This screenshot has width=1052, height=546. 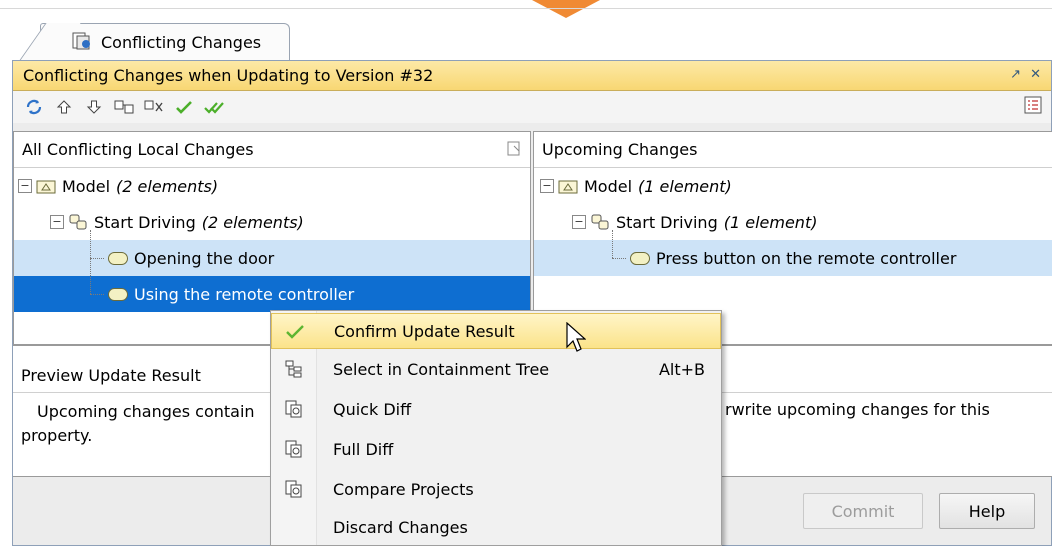 What do you see at coordinates (496, 489) in the screenshot?
I see `menu-item-compare-projects: Compare Projects` at bounding box center [496, 489].